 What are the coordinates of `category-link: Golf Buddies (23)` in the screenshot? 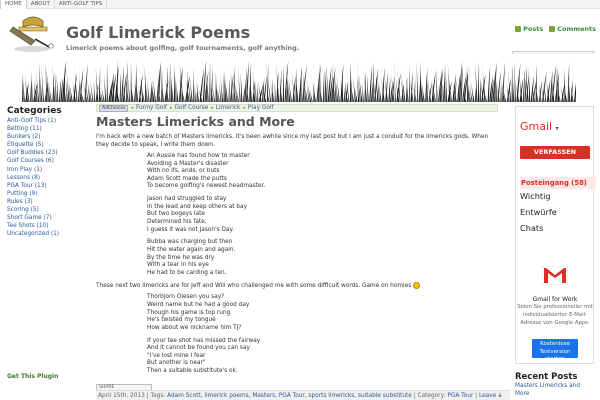 It's located at (32, 153).